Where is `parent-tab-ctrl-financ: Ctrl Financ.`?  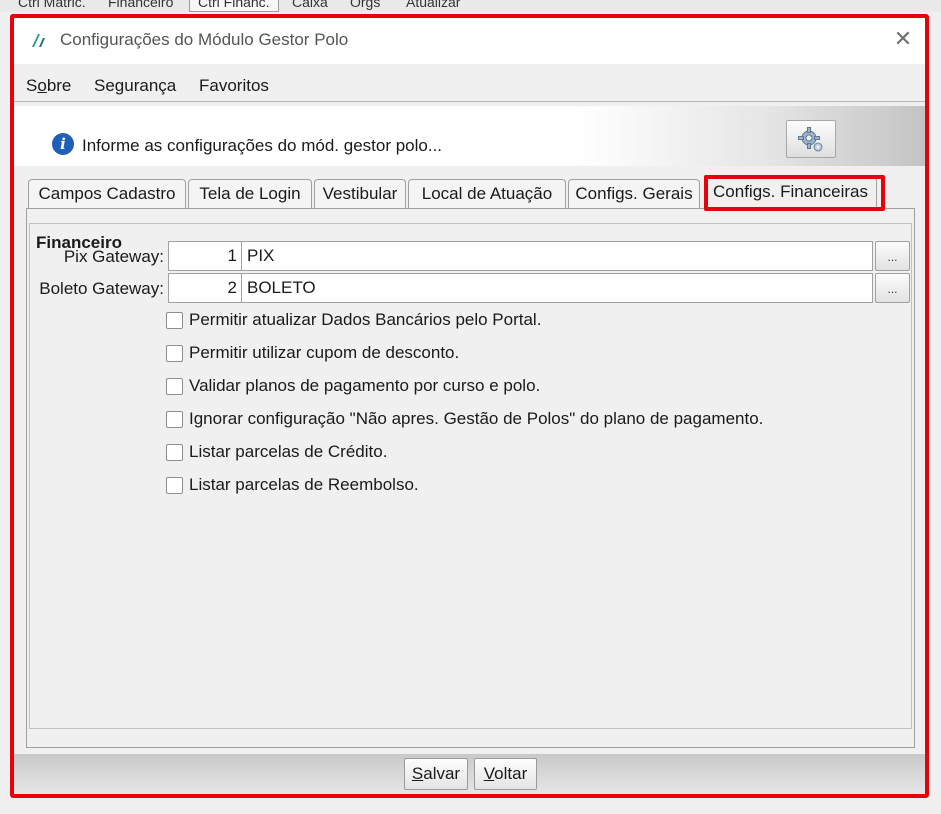
parent-tab-ctrl-financ: Ctrl Financ. is located at coordinates (234, 6).